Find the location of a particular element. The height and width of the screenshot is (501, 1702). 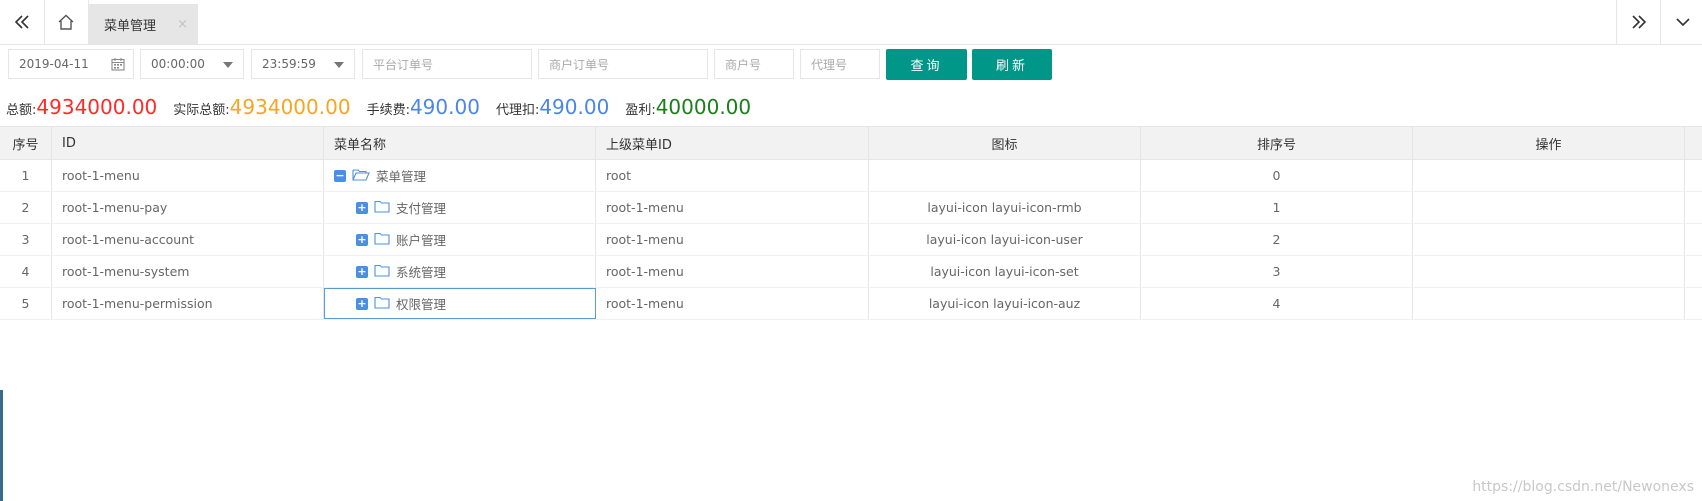

row-menu-name-cell: + 权限管理 is located at coordinates (460, 303).